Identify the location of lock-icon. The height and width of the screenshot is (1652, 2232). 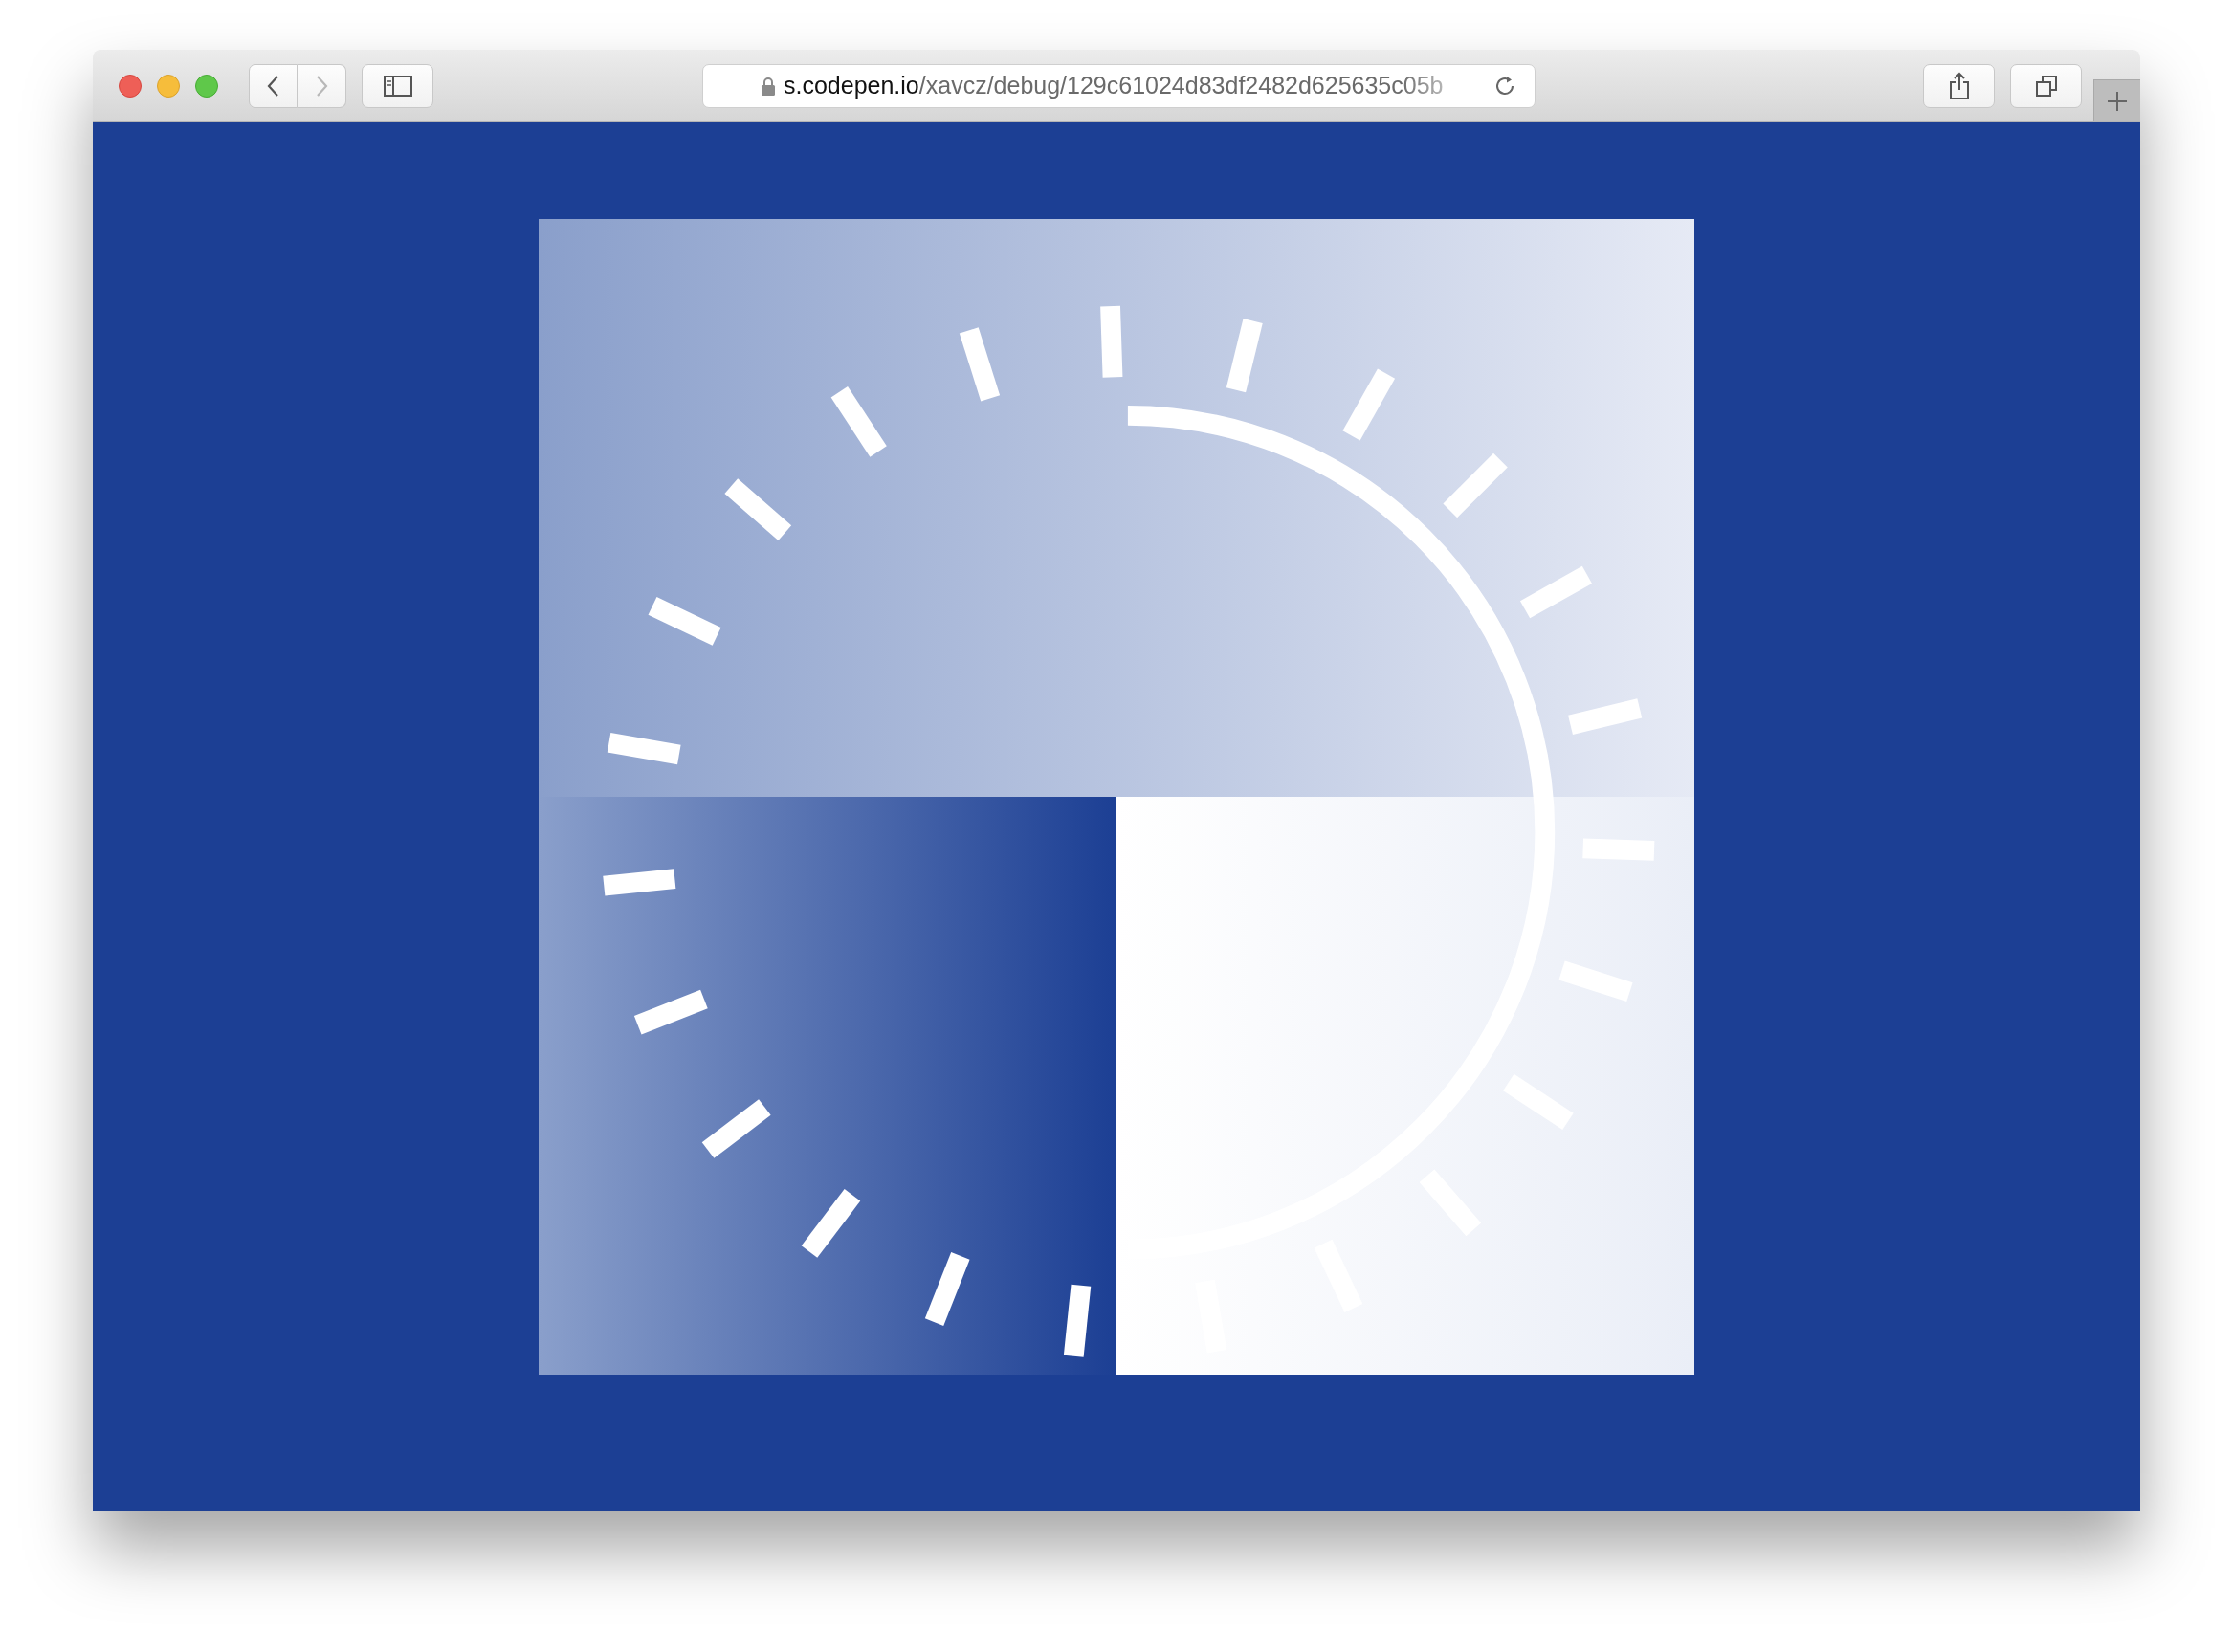
(768, 86).